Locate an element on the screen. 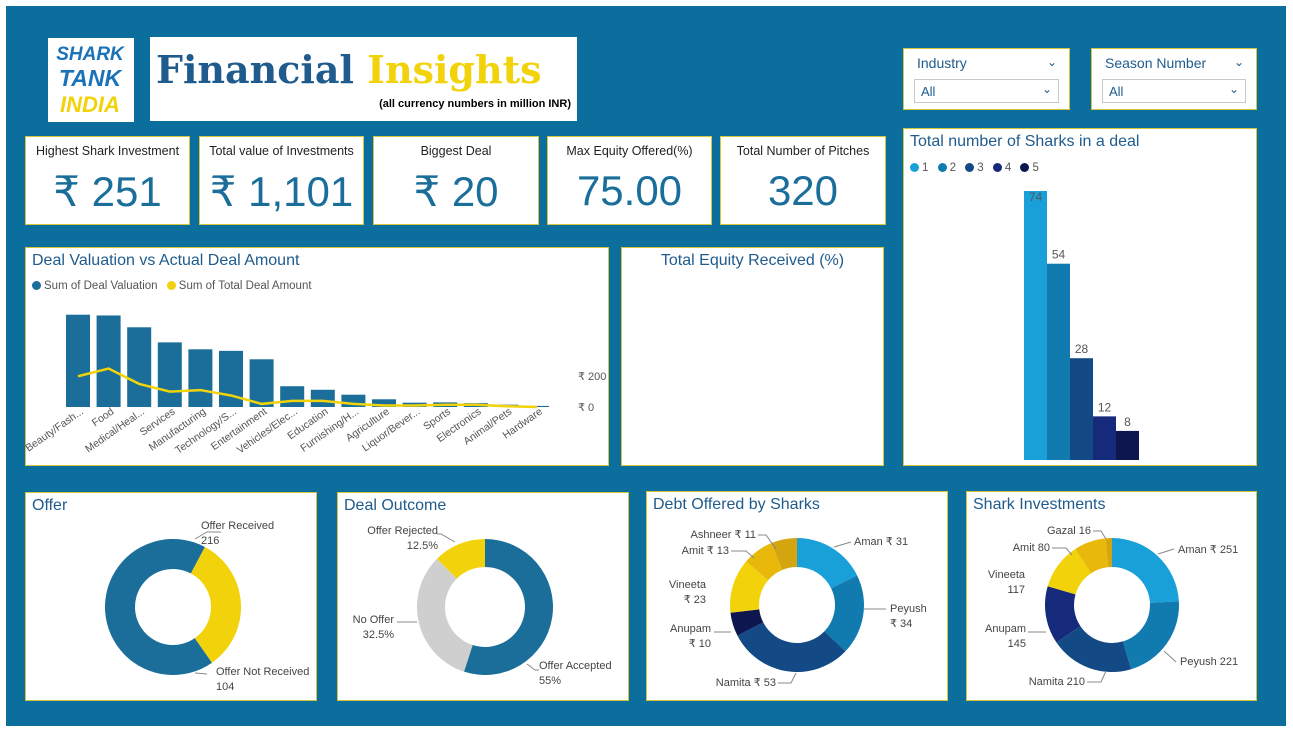 The image size is (1293, 734). outcome-data-label: 55% is located at coordinates (550, 681).